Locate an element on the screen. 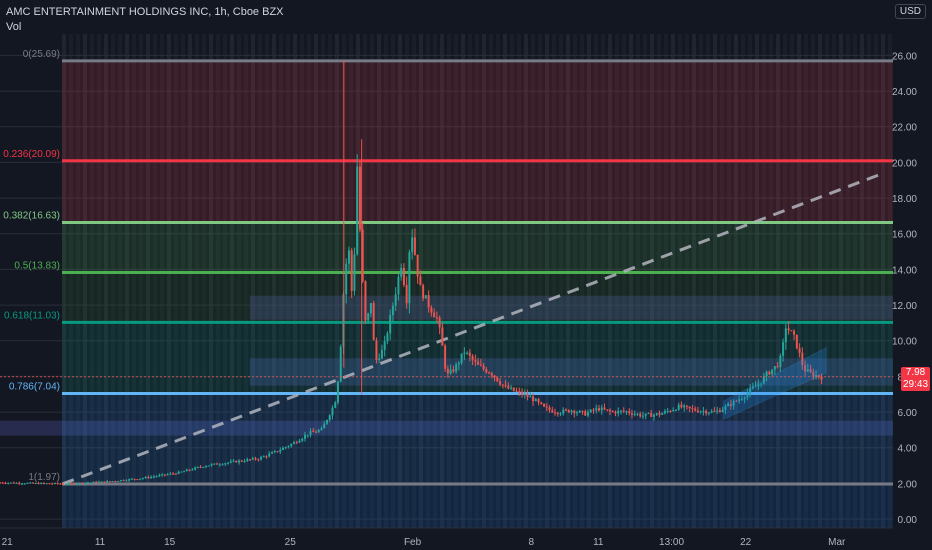 This screenshot has height=550, width=932. x-tick-label: 25 is located at coordinates (291, 542).